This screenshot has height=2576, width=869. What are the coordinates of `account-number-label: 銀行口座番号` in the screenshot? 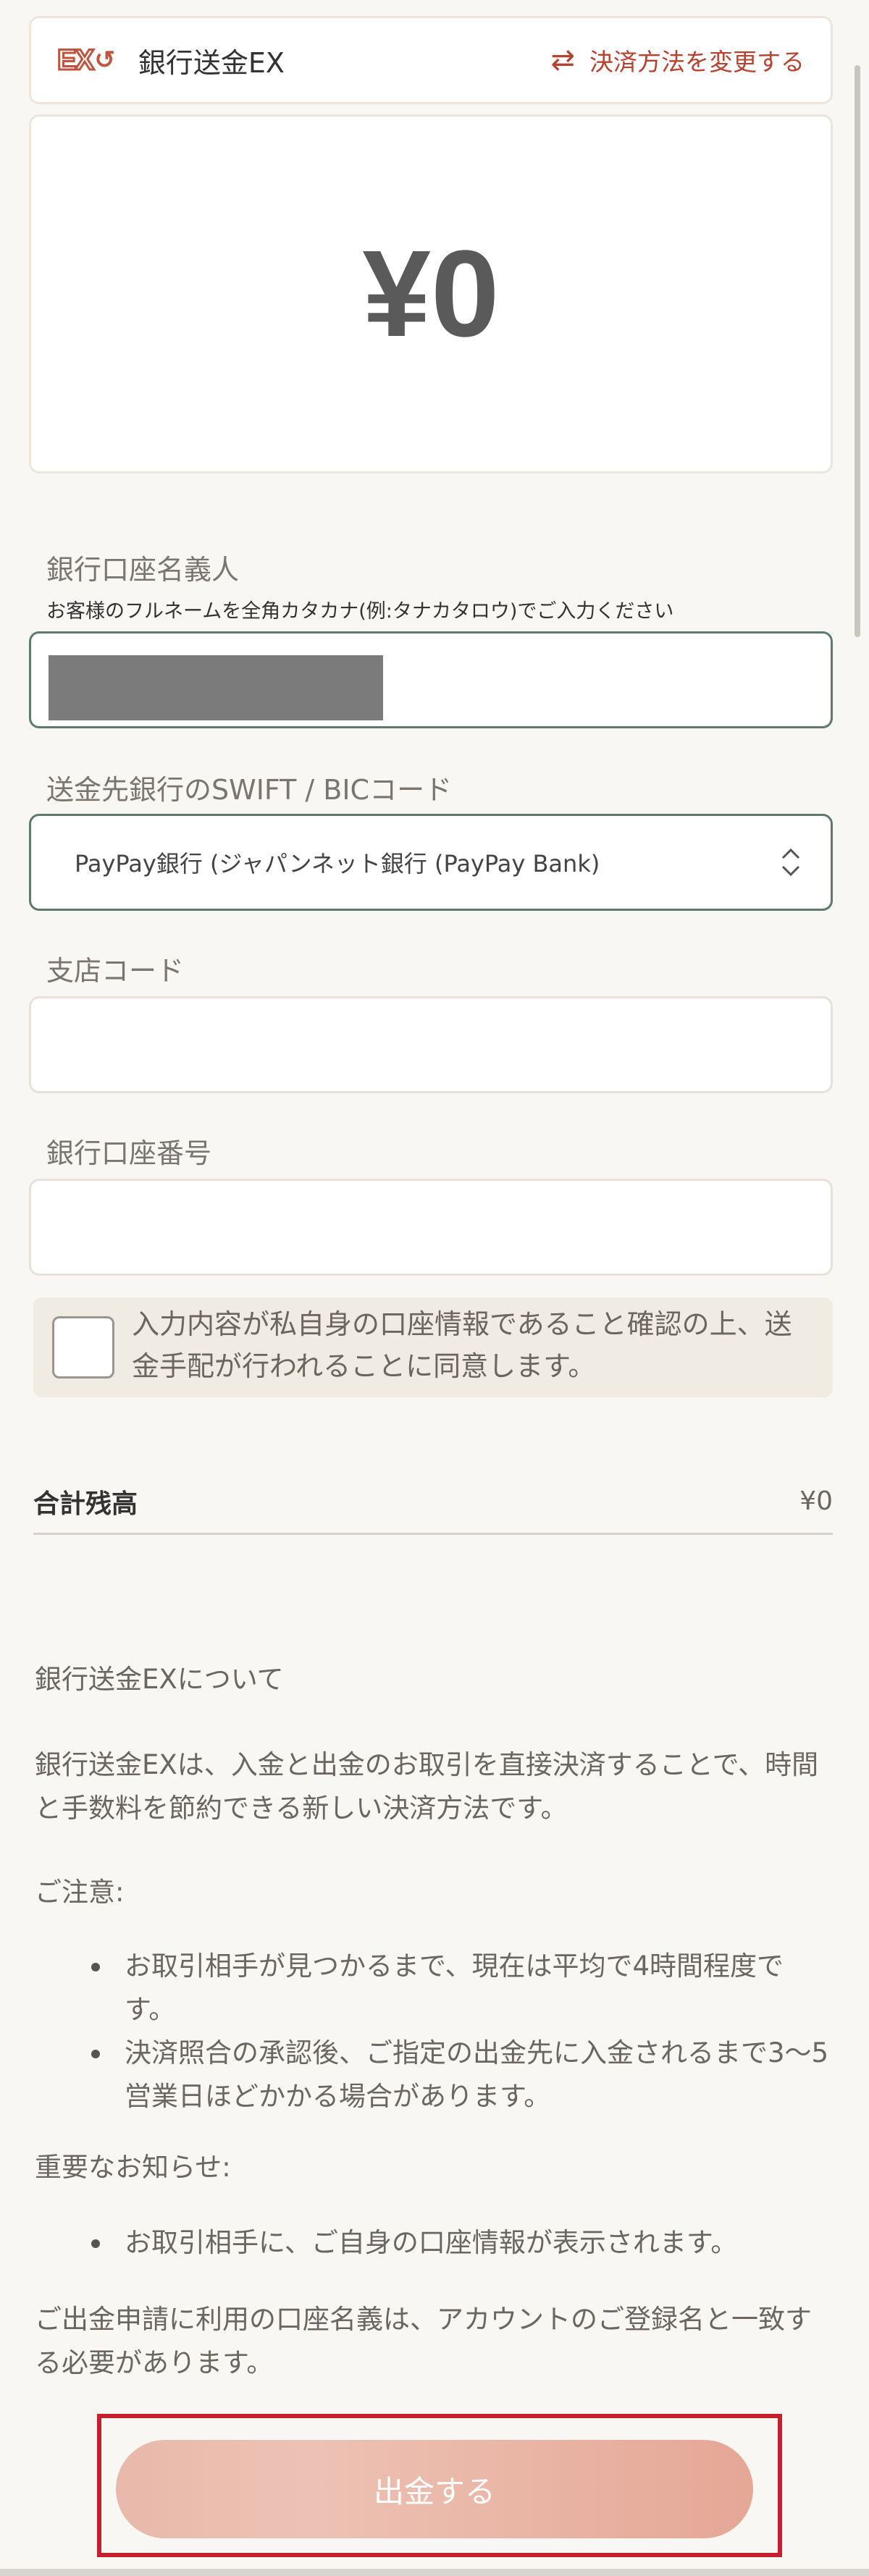 It's located at (129, 1153).